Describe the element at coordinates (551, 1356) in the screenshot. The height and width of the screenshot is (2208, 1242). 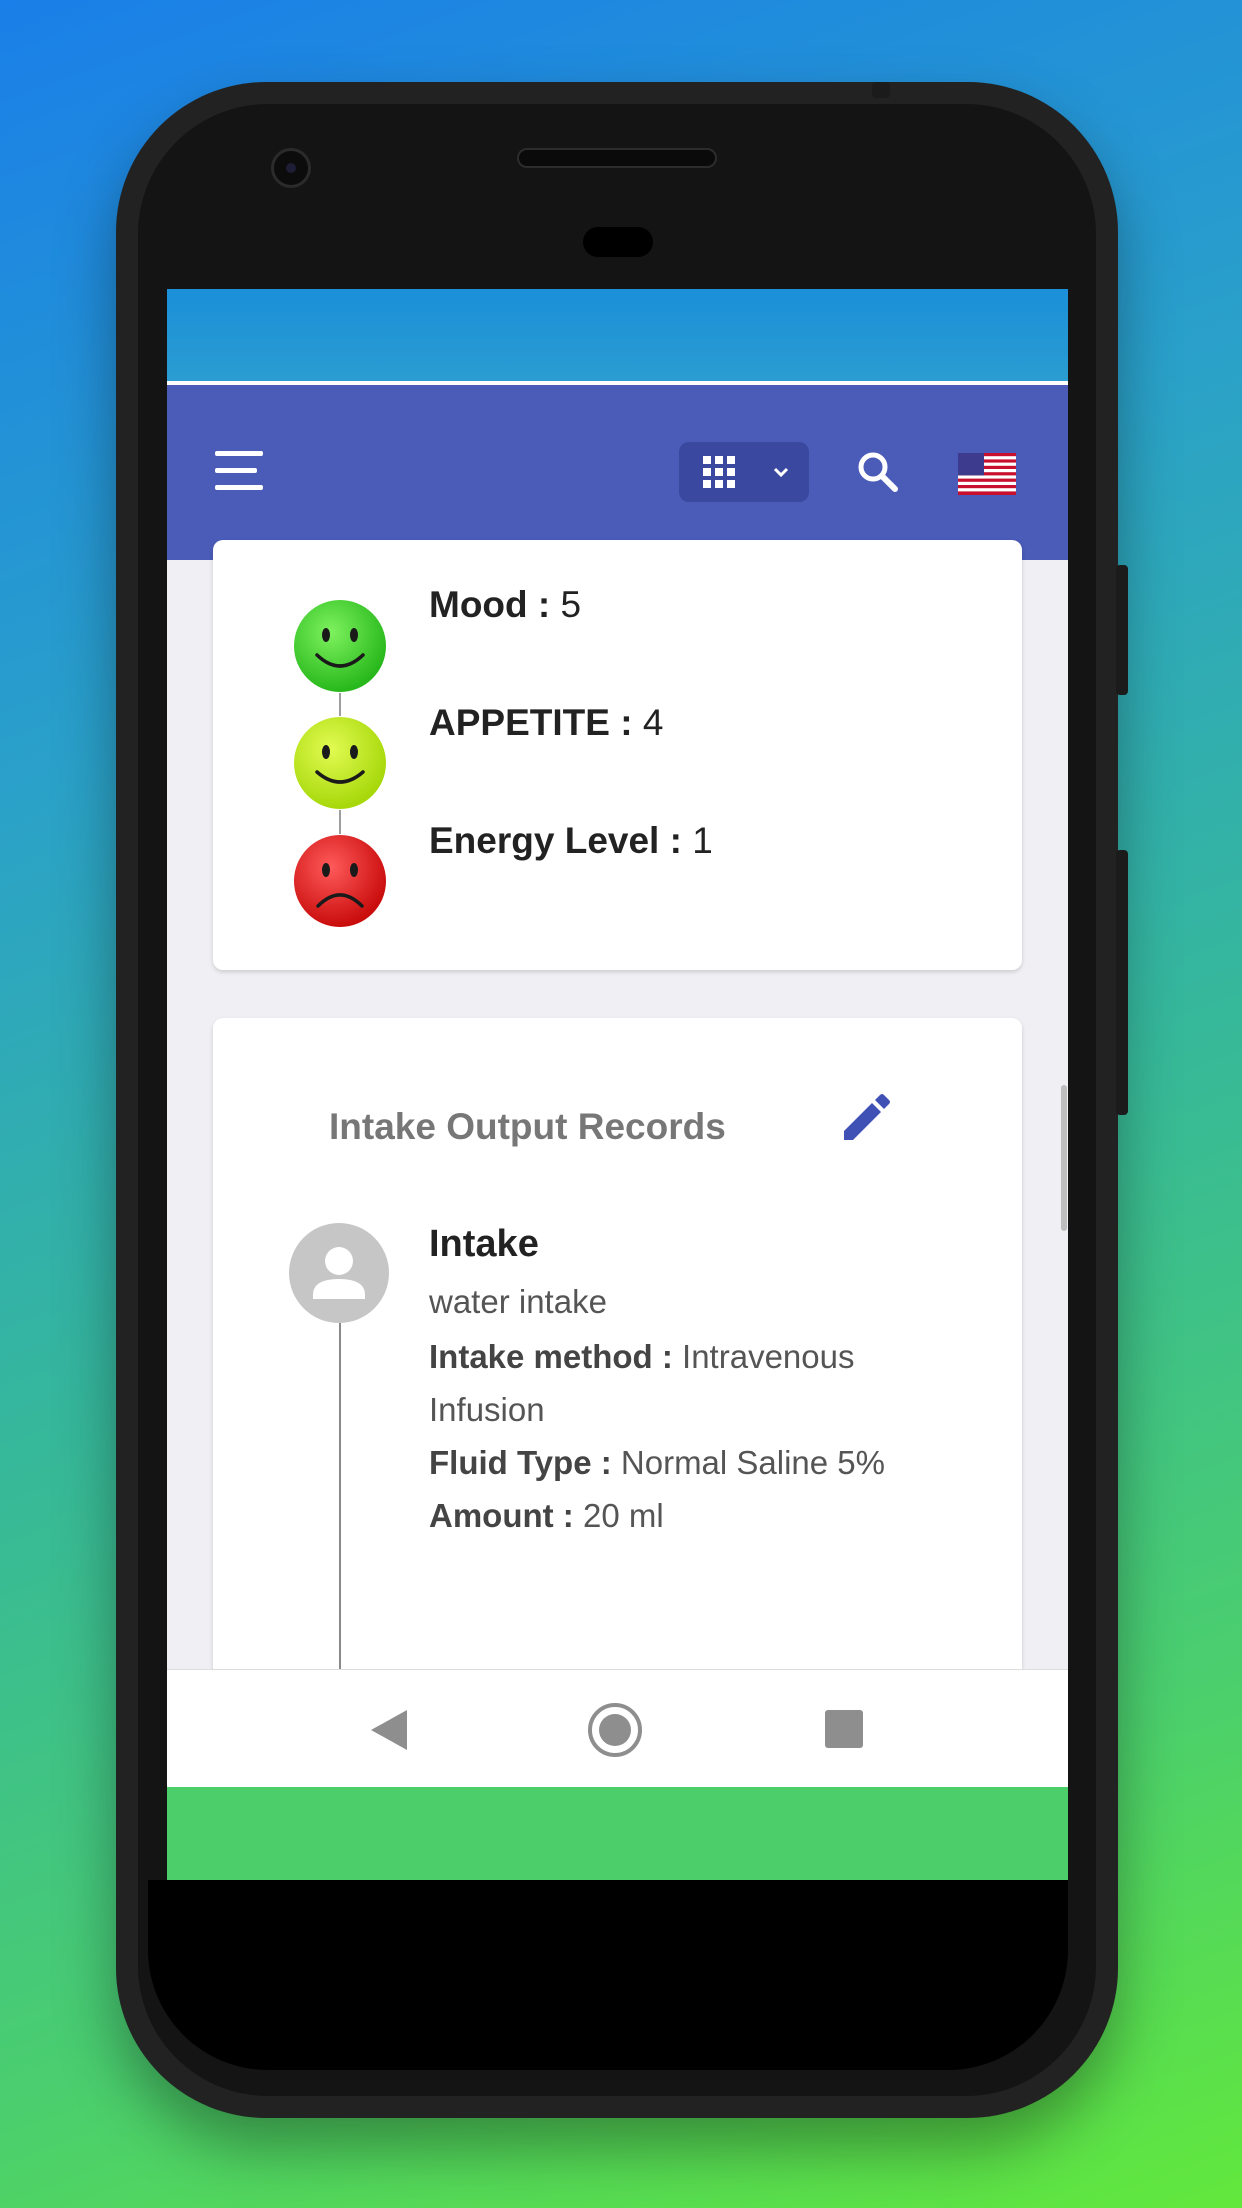
I see `intake-method-label: Intake method :` at that location.